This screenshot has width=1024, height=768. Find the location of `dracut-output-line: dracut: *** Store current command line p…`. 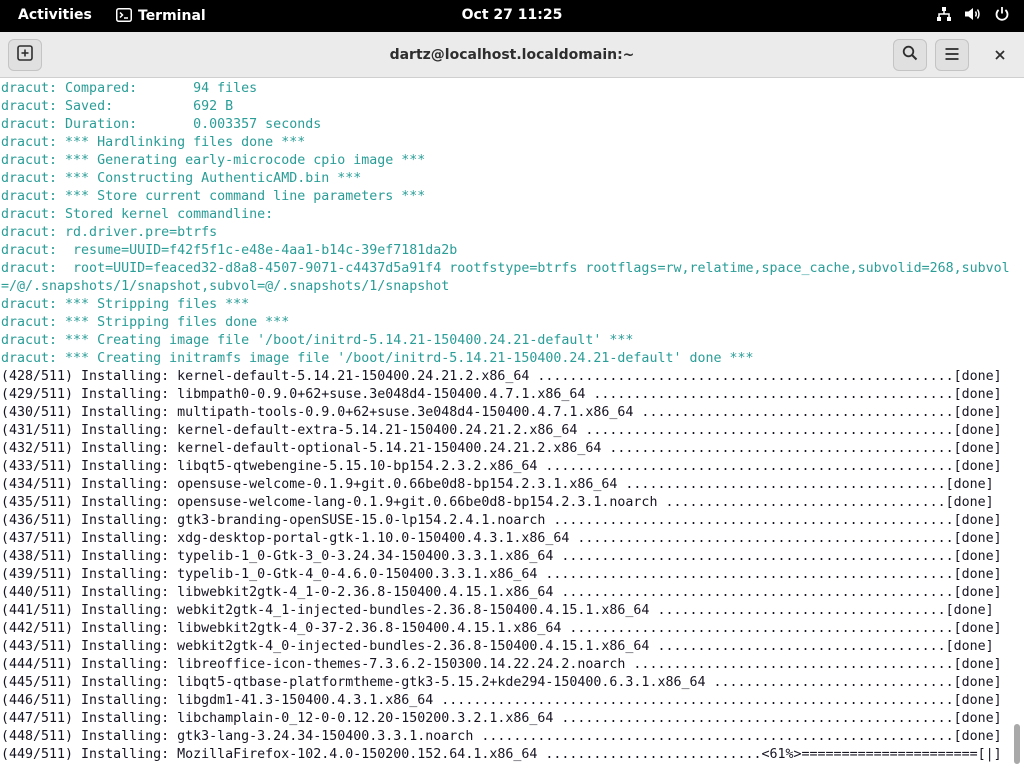

dracut-output-line: dracut: *** Store current command line p… is located at coordinates (213, 196).